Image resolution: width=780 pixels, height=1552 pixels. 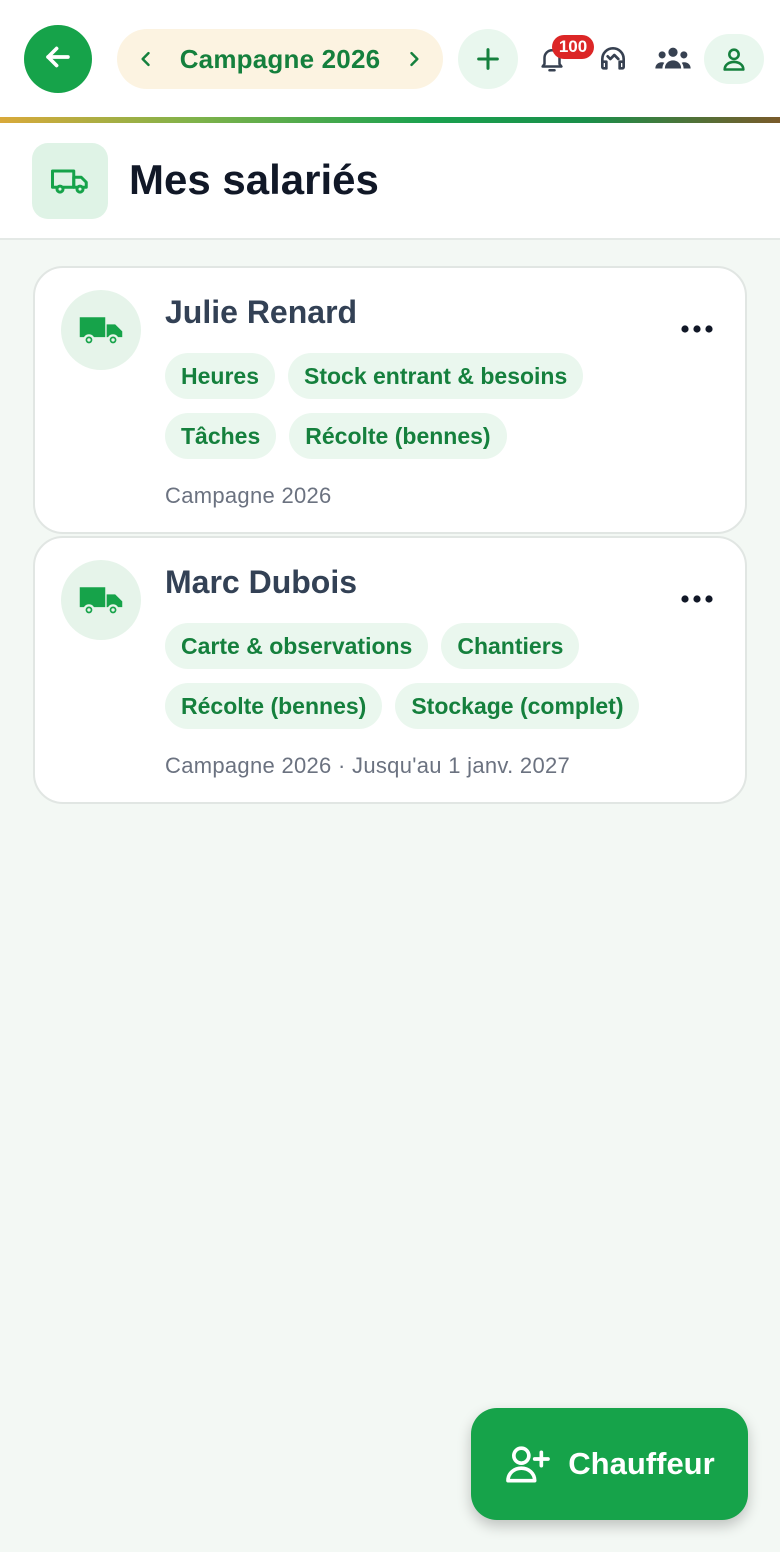 I want to click on permission-chip: Carte & observations, so click(x=297, y=646).